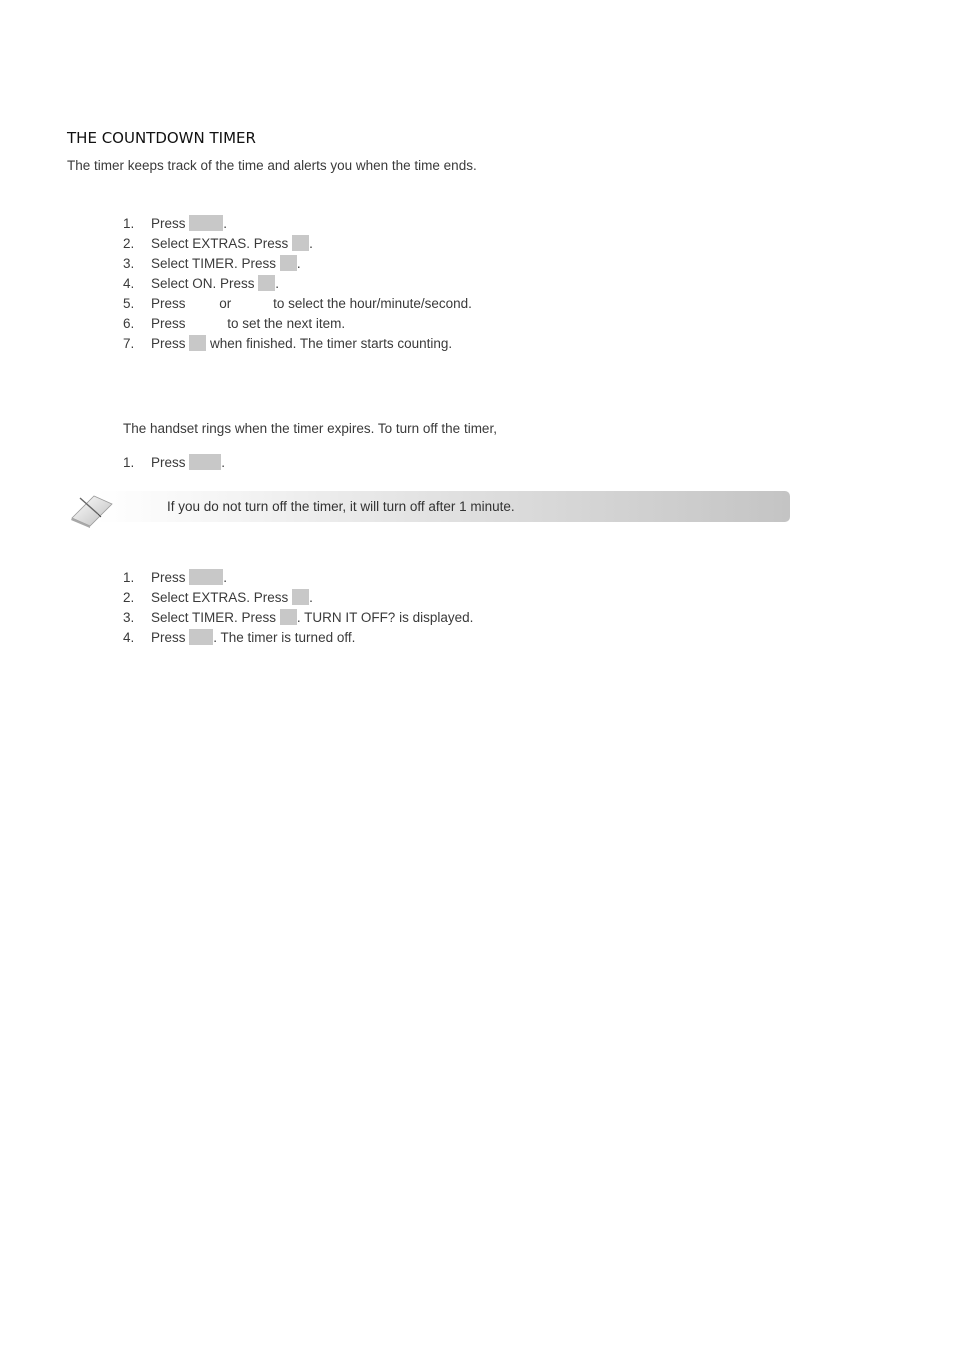 The image size is (954, 1351). Describe the element at coordinates (239, 637) in the screenshot. I see `list-item: 4. Press . The timer is turned off.` at that location.